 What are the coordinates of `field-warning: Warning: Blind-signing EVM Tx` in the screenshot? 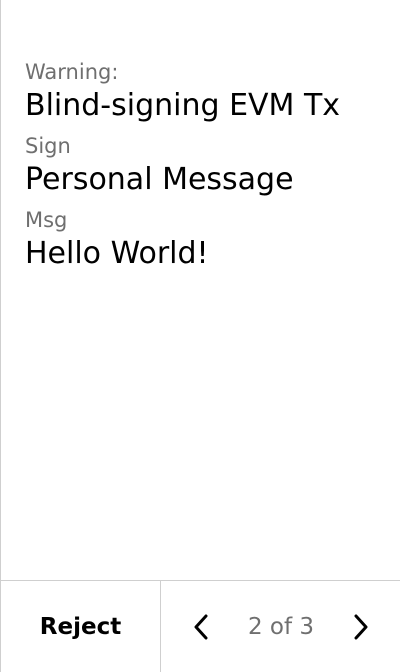 It's located at (204, 92).